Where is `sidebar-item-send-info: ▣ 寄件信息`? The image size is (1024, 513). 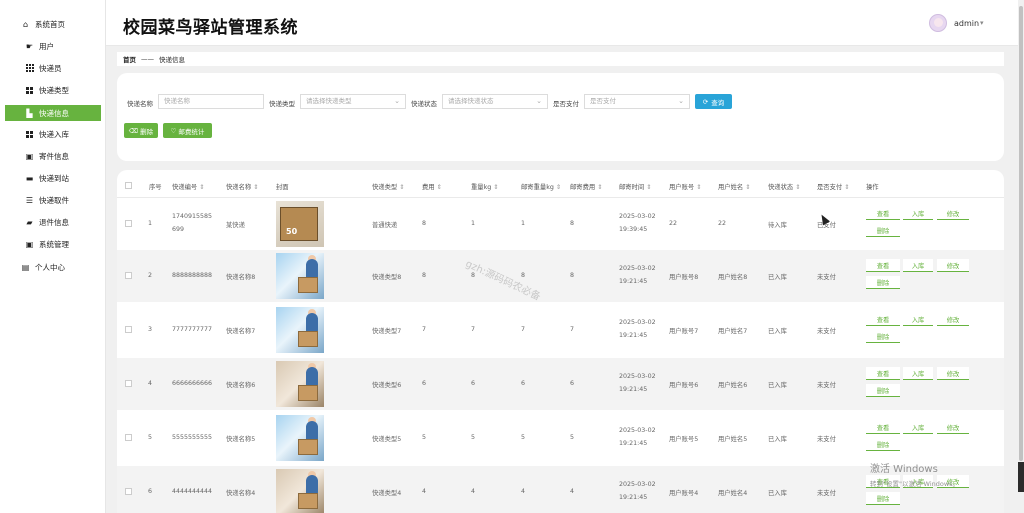 sidebar-item-send-info: ▣ 寄件信息 is located at coordinates (53, 156).